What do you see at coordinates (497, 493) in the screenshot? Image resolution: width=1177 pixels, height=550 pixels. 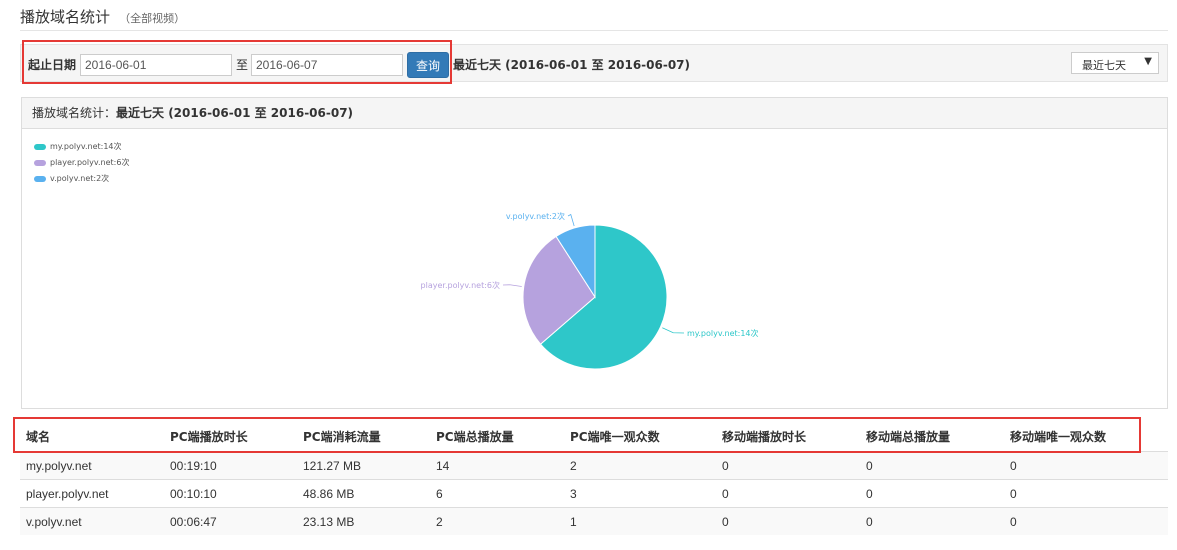 I see `table-cell: 6` at bounding box center [497, 493].